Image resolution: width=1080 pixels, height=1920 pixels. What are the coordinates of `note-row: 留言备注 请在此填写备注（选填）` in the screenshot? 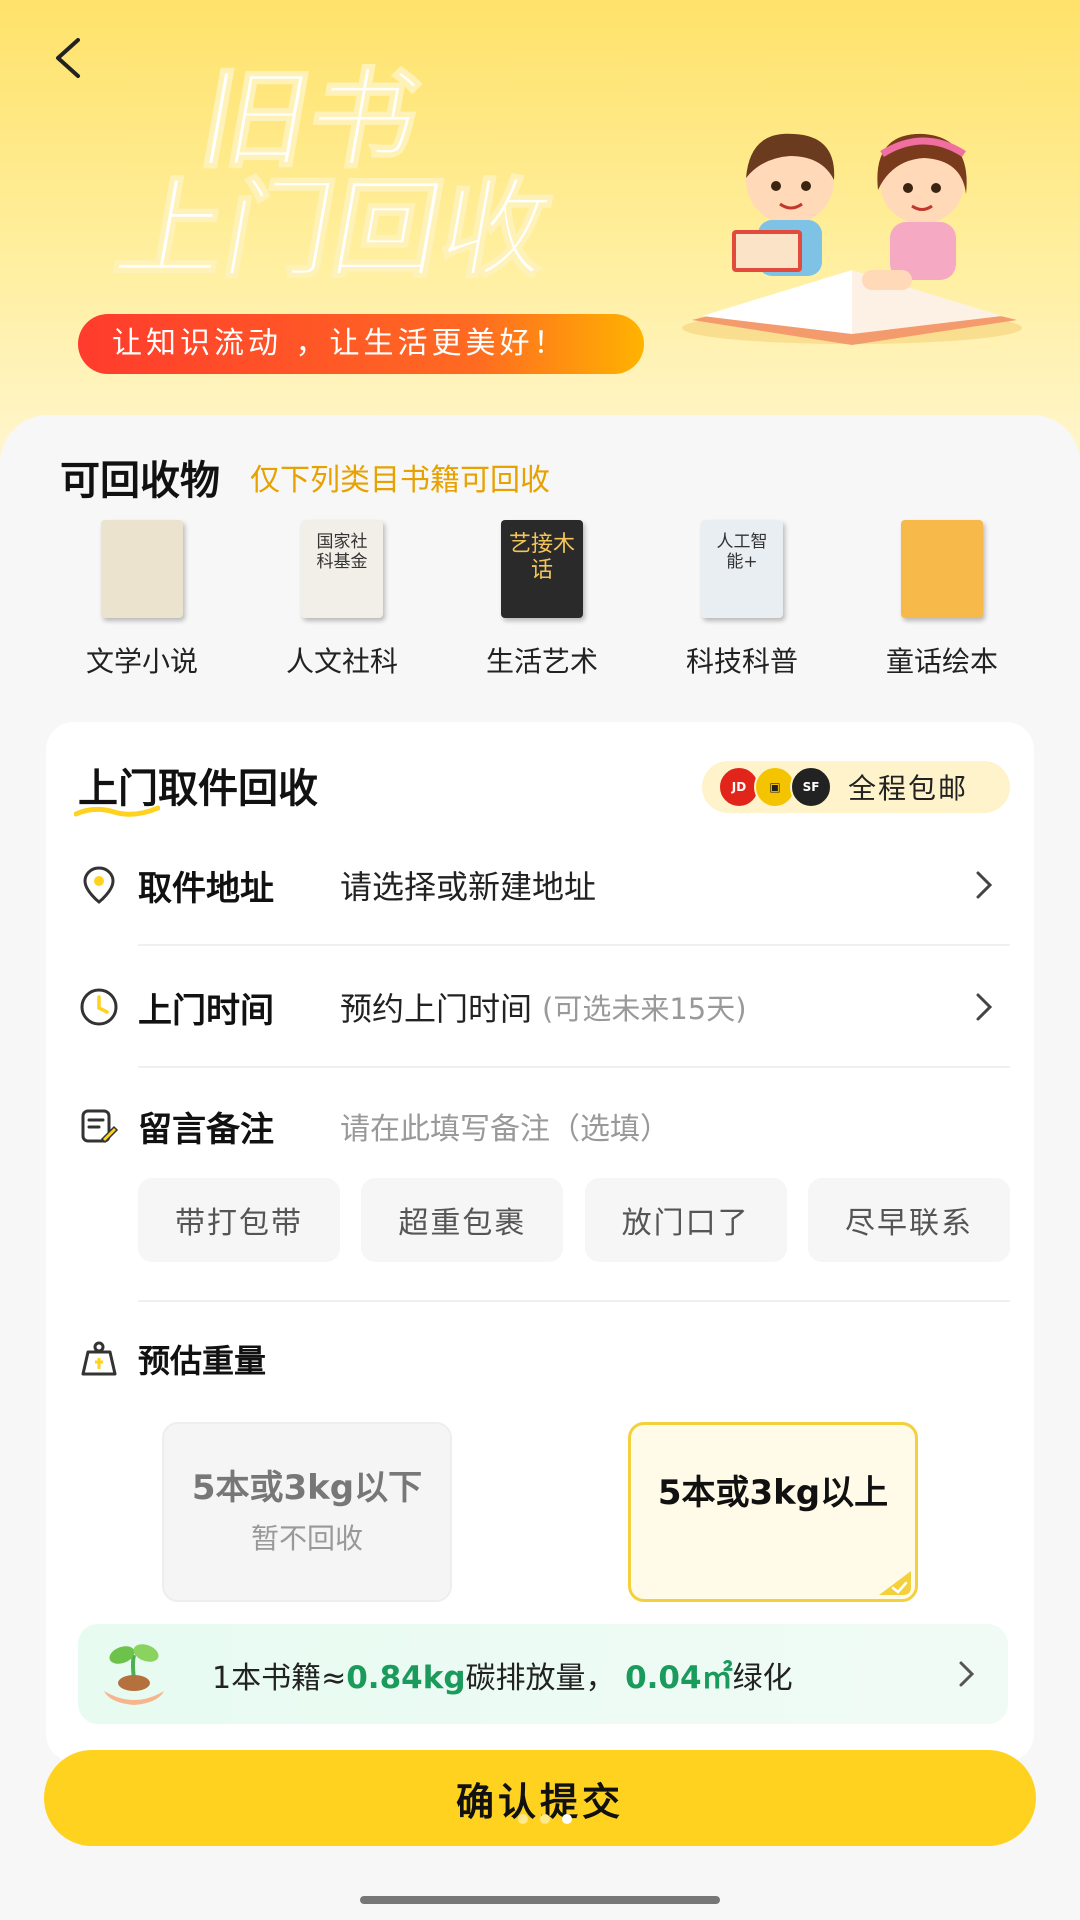 It's located at (543, 1126).